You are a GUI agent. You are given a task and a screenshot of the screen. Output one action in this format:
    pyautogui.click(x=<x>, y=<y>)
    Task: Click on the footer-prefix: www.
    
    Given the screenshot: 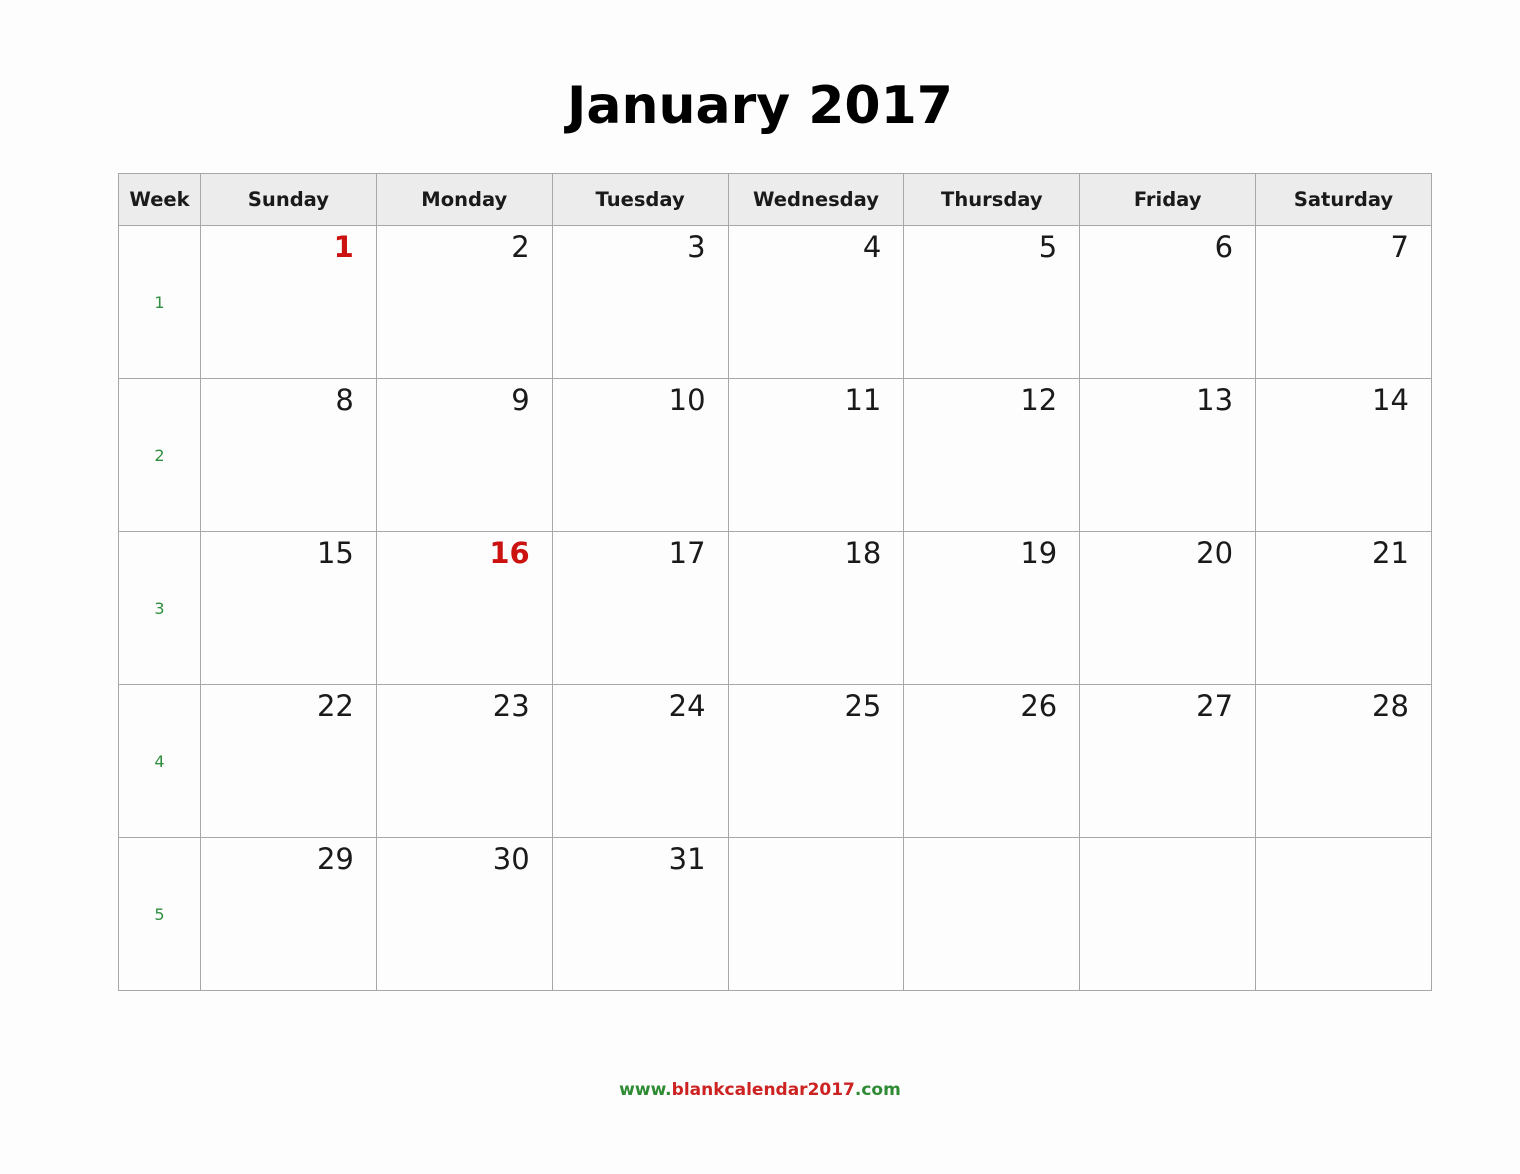 What is the action you would take?
    pyautogui.click(x=645, y=1090)
    